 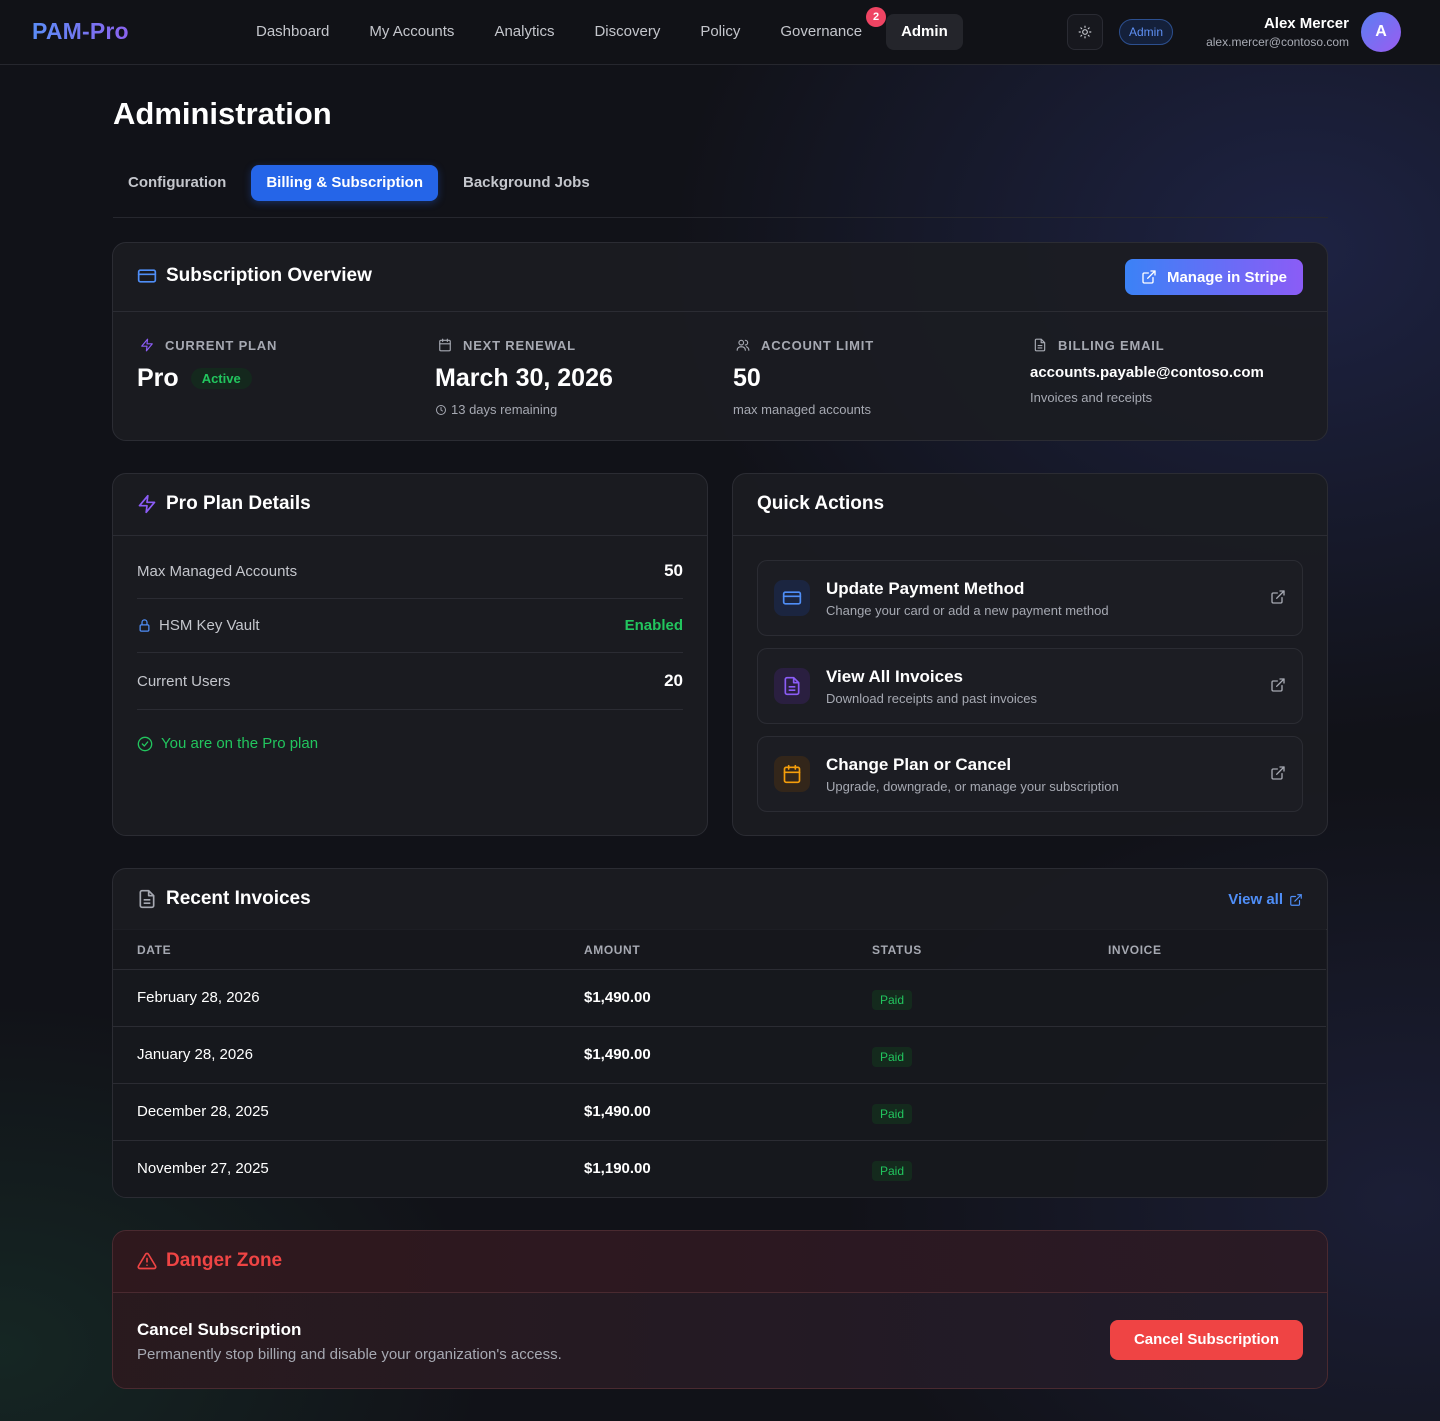 What do you see at coordinates (177, 183) in the screenshot?
I see `tab-configuration: Configuration` at bounding box center [177, 183].